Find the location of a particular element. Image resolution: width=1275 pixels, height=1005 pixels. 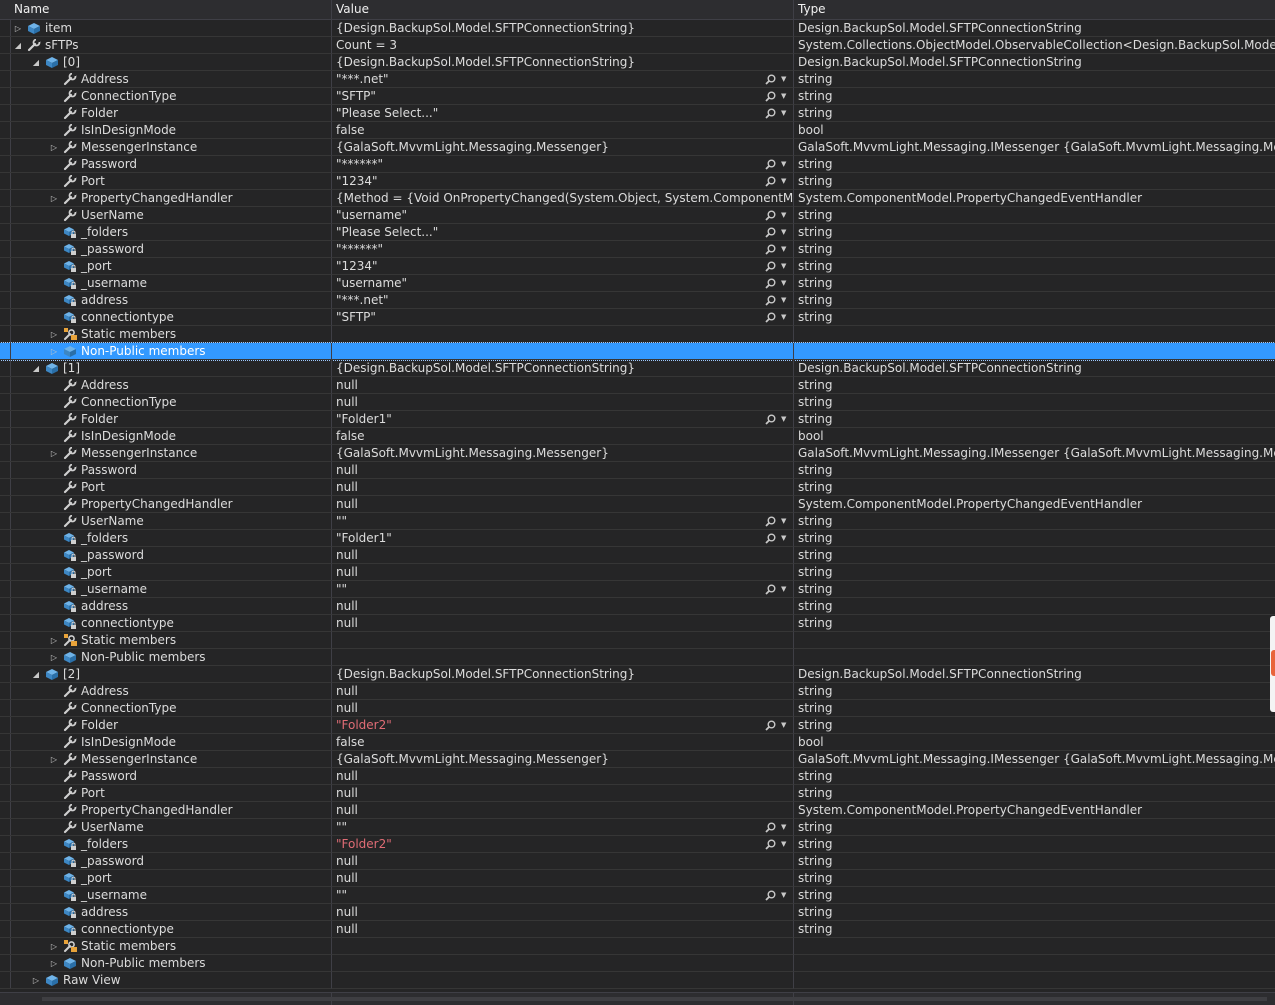

tree-row: Address null string is located at coordinates (637, 385).